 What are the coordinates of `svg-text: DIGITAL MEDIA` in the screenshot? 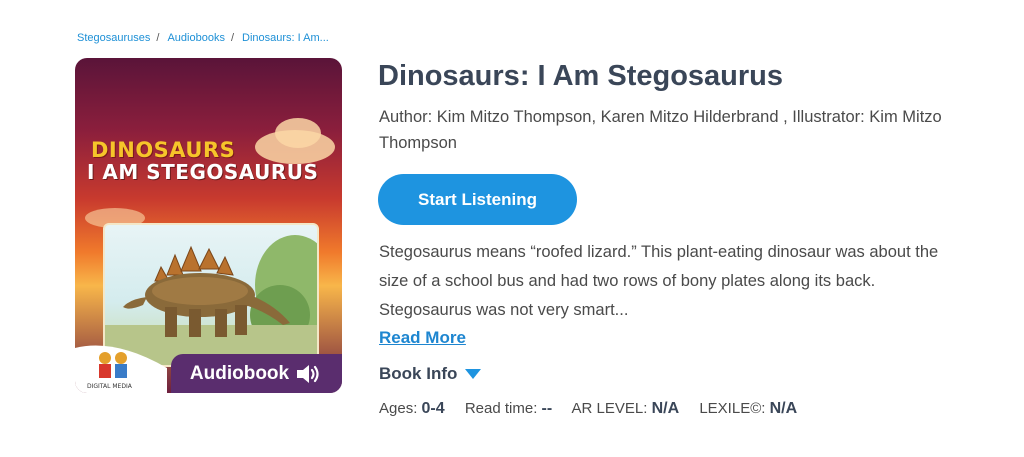 It's located at (110, 386).